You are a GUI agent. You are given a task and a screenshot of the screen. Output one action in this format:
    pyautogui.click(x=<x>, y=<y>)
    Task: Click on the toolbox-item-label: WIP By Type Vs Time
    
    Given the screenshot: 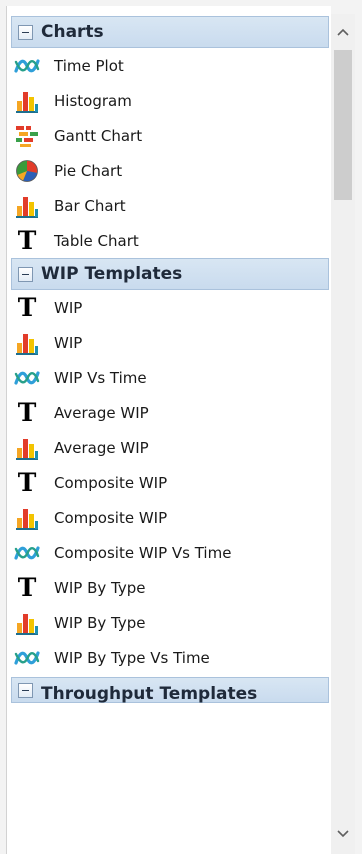 What is the action you would take?
    pyautogui.click(x=132, y=657)
    